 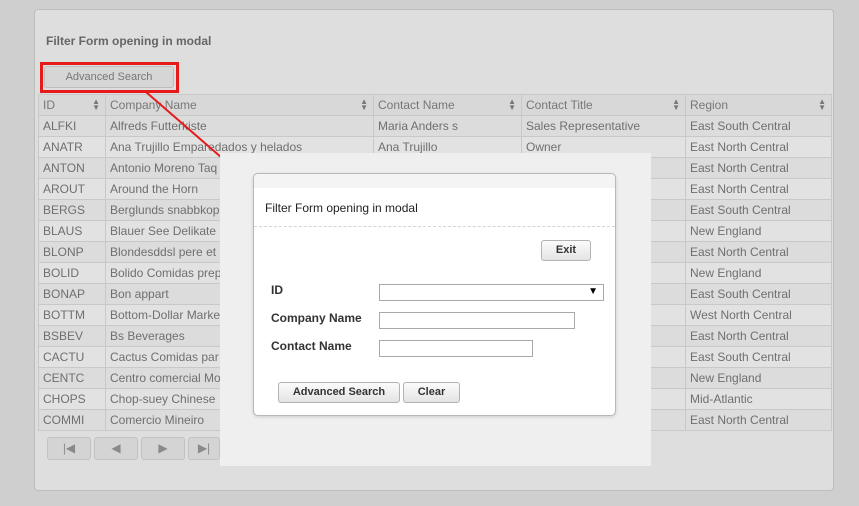 What do you see at coordinates (491, 292) in the screenshot?
I see `id-select: ▼` at bounding box center [491, 292].